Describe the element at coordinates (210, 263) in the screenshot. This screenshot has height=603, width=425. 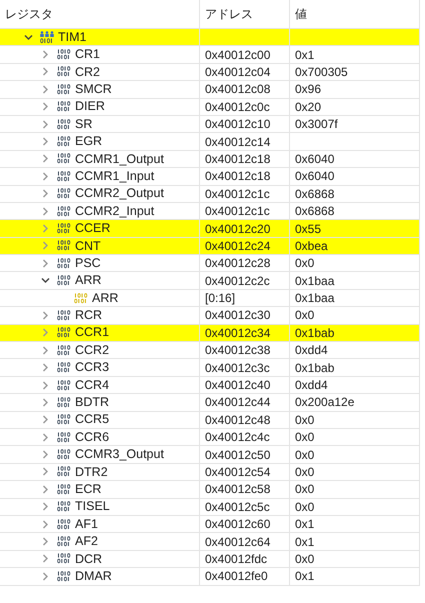
I see `tree-row: PSC 0x40012c28 0x0` at that location.